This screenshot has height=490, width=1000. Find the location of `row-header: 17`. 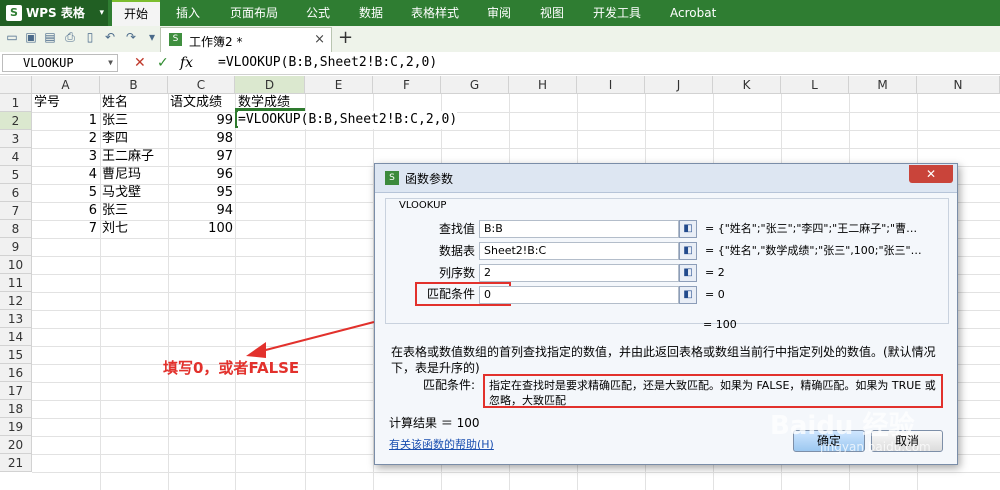

row-header: 17 is located at coordinates (16, 391).